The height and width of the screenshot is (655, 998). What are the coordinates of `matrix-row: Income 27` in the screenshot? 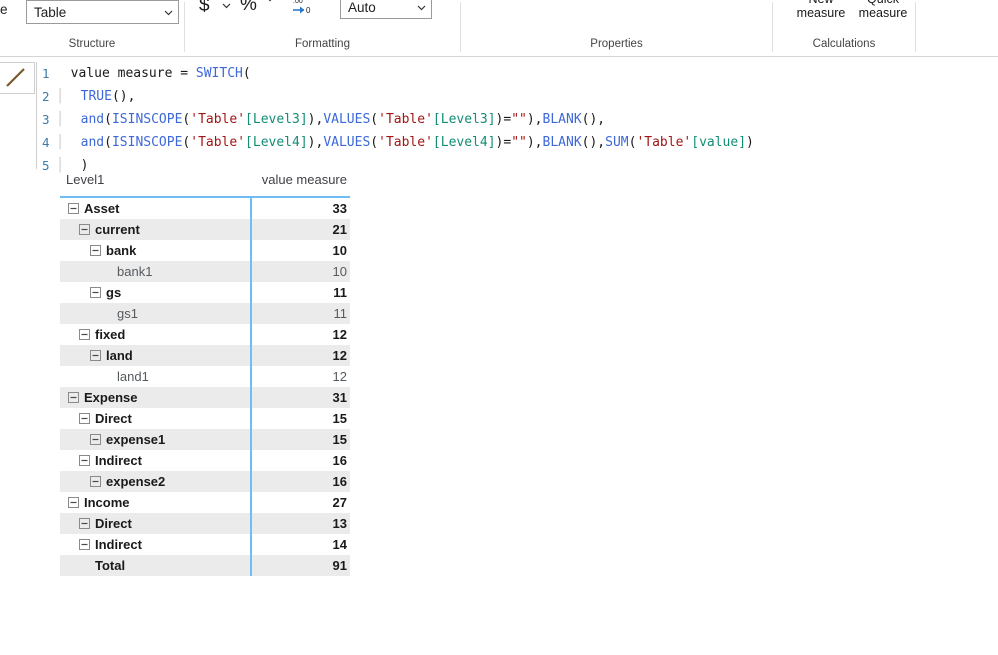 It's located at (205, 502).